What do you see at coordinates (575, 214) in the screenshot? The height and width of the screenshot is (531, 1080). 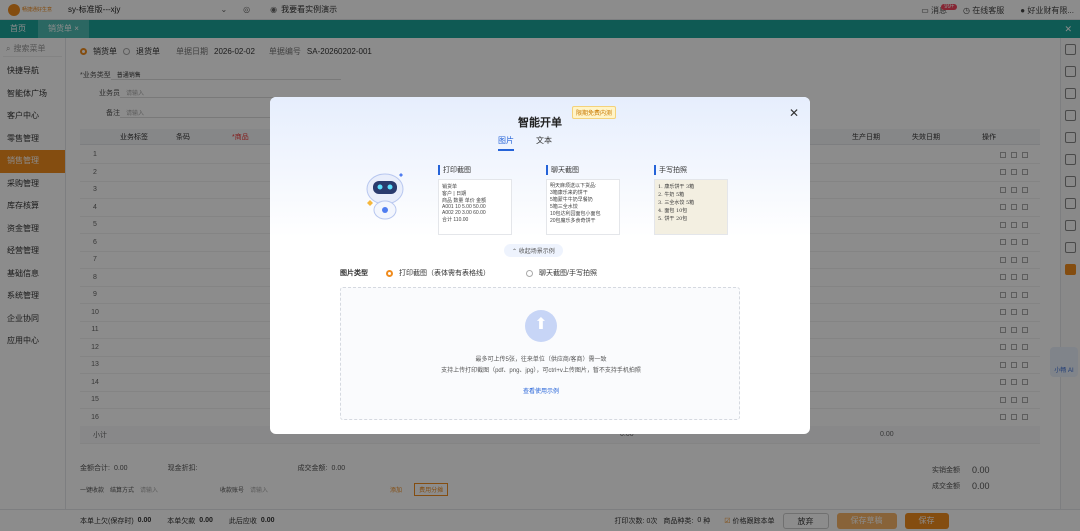 I see `sample-line: 10包达利园面包小面包` at bounding box center [575, 214].